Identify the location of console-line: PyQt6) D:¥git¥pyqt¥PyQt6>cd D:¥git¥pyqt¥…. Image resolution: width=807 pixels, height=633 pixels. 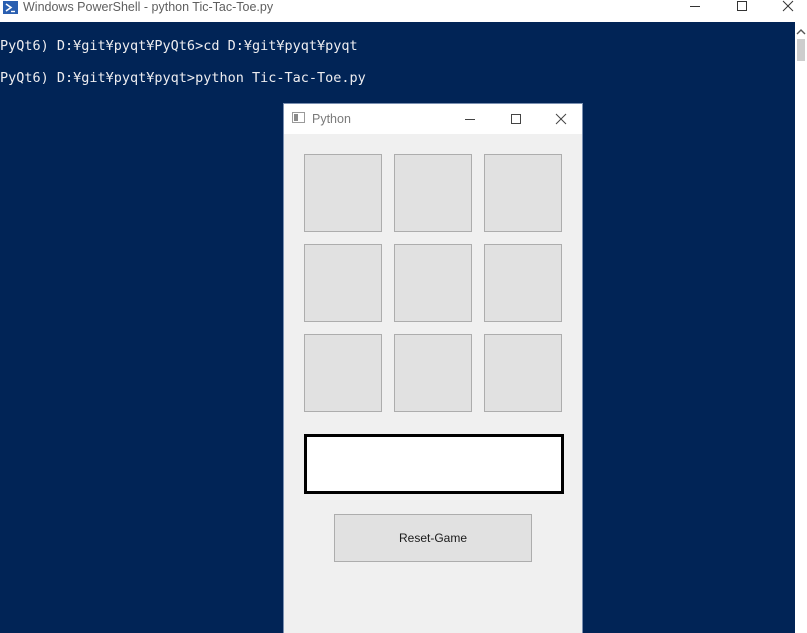
(179, 46).